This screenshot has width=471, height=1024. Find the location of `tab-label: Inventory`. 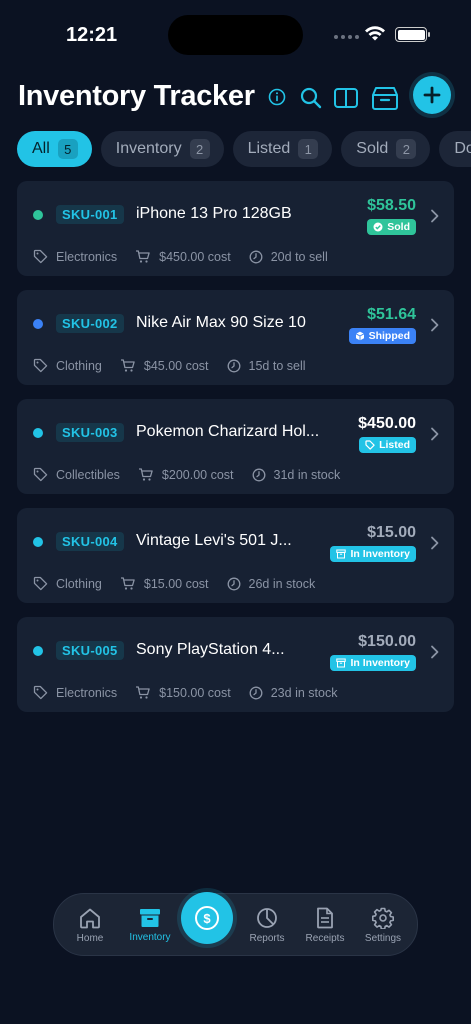

tab-label: Inventory is located at coordinates (150, 937).